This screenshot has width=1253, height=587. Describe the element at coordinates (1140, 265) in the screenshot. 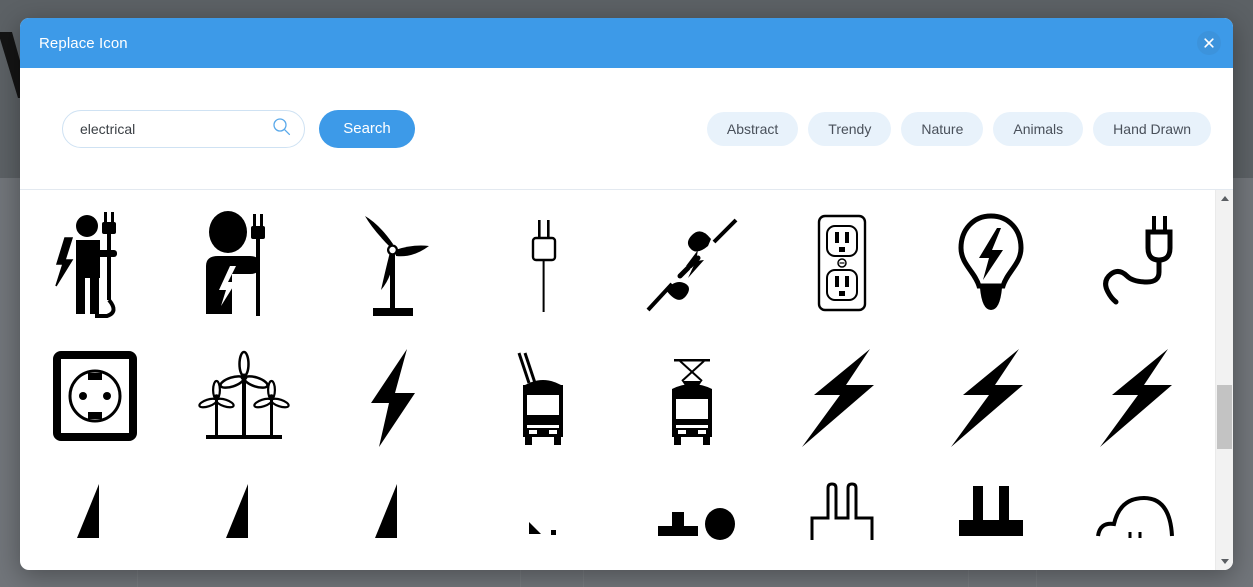

I see `icon-result-plug-with-curly-cord` at that location.